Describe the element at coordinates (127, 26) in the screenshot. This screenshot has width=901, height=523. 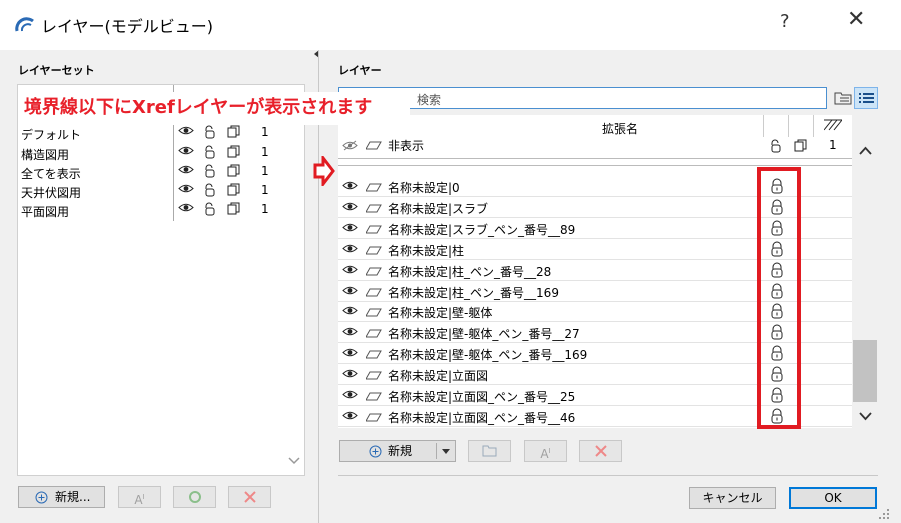
I see `window-title: レイヤー(モデルビュー)` at that location.